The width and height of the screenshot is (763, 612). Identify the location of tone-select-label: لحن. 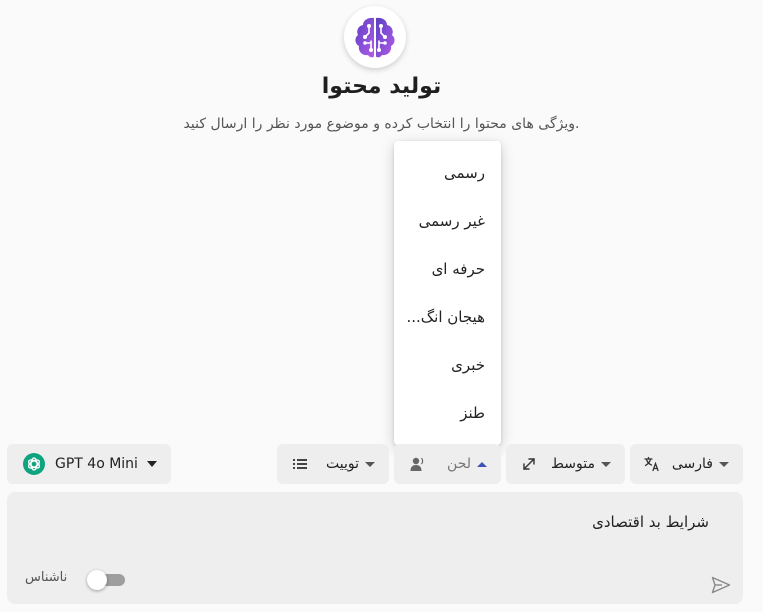
(459, 464).